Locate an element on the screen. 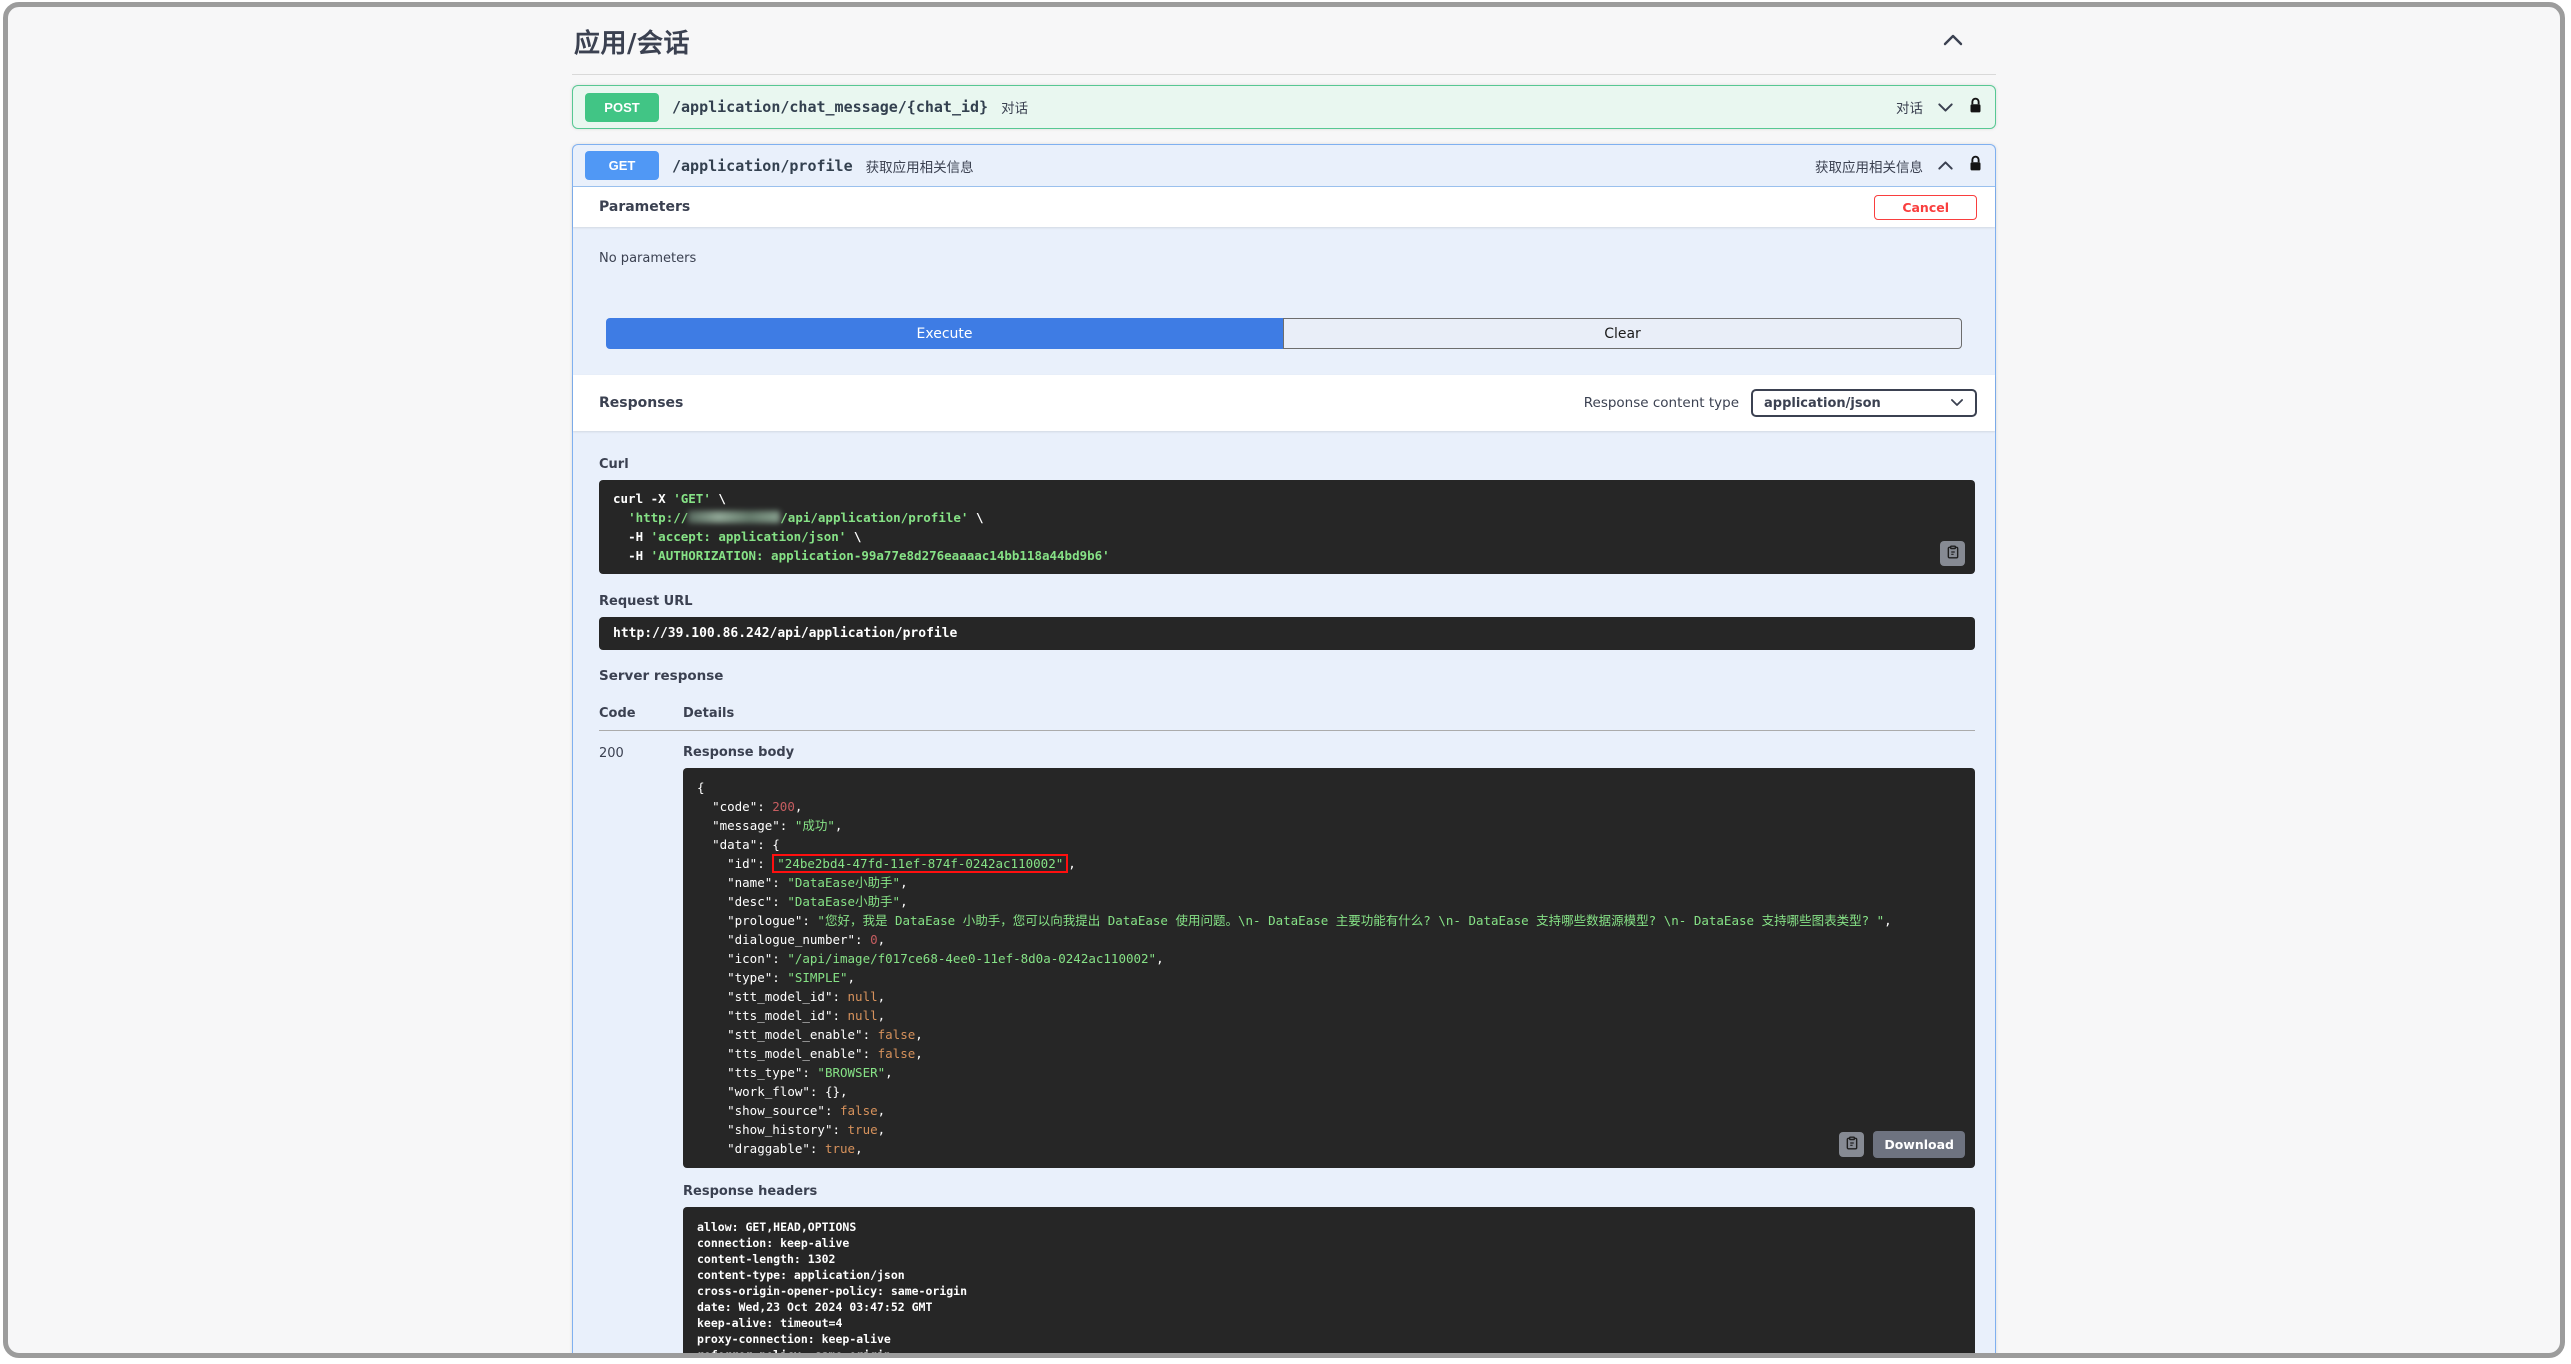 The image size is (2571, 1364). get-summary-right: 获取应用相关信息 is located at coordinates (1869, 167).